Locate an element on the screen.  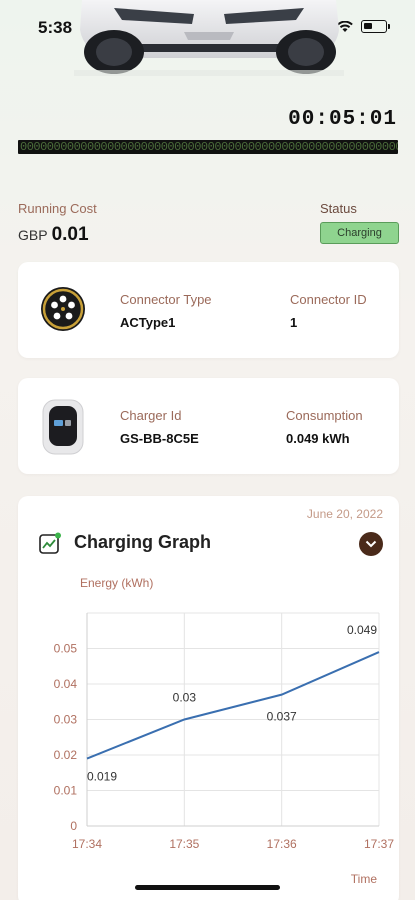
connector-type-label: Connector Type is located at coordinates (166, 299).